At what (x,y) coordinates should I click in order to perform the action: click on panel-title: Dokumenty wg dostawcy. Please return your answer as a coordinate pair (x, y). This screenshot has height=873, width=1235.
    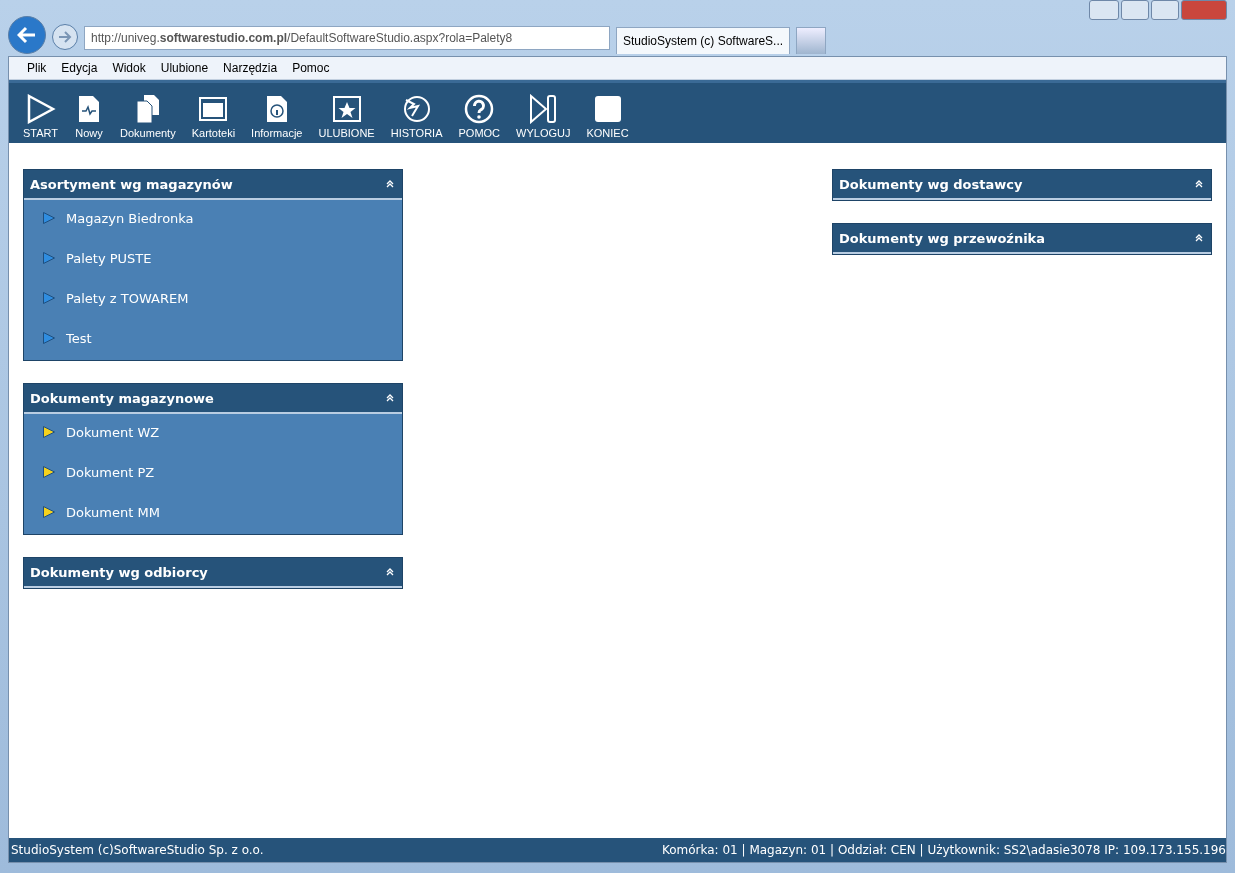
    Looking at the image, I should click on (931, 184).